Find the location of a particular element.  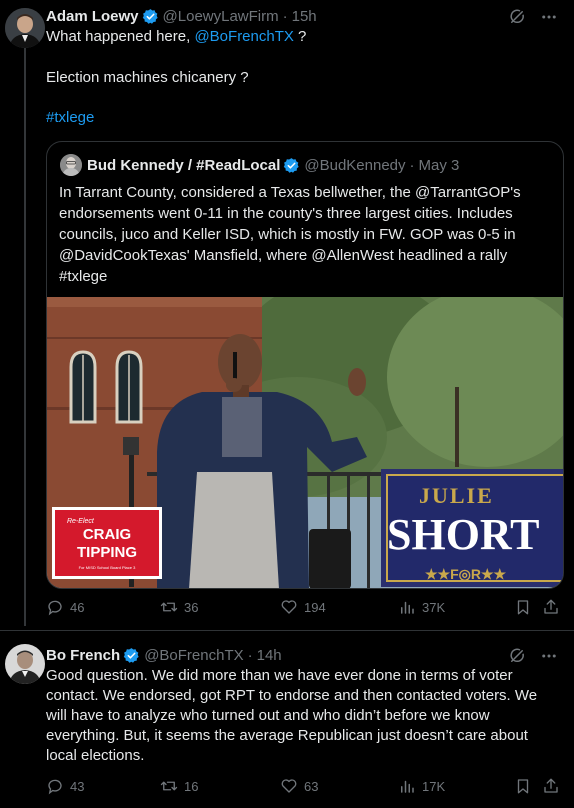

quoted-author-name: Bud Kennedy / #ReadLocal is located at coordinates (183, 165).